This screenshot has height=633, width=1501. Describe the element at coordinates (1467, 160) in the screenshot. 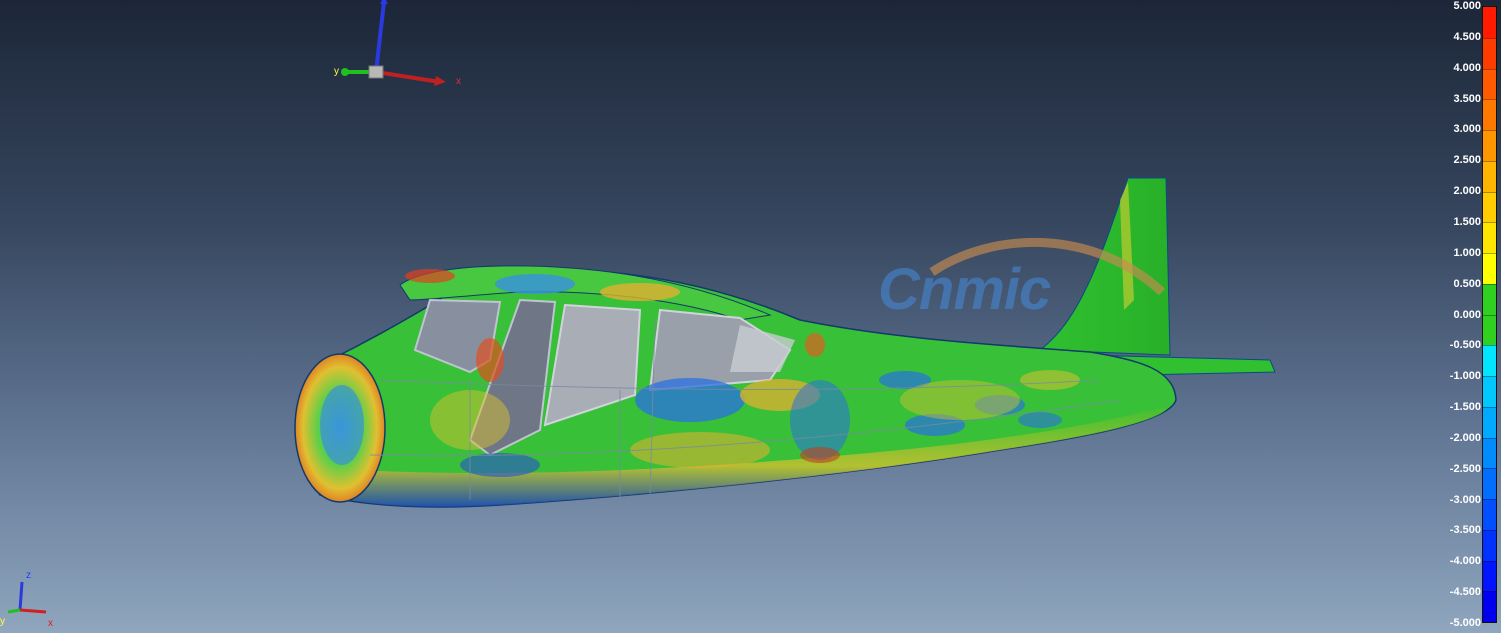

I see `legend-tick-label: 2.500` at that location.